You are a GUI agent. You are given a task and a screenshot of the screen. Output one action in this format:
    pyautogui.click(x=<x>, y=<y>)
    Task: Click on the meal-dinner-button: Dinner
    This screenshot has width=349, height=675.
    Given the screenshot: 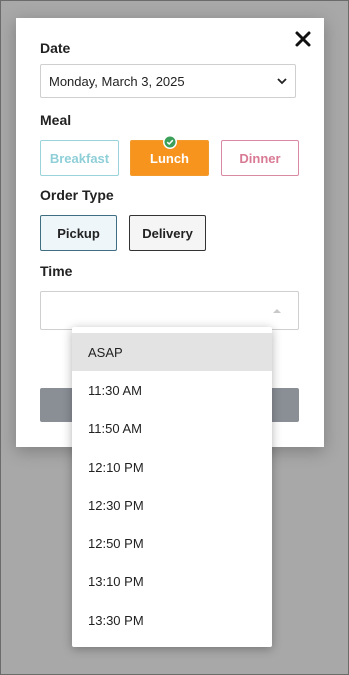 What is the action you would take?
    pyautogui.click(x=260, y=158)
    